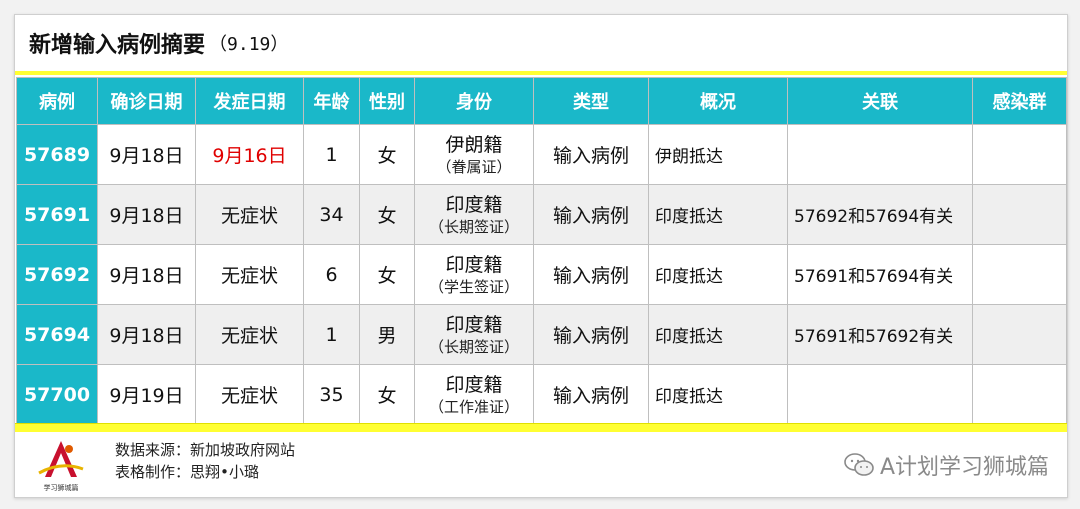 The image size is (1080, 509). I want to click on col-header-summary: 概况, so click(718, 101).